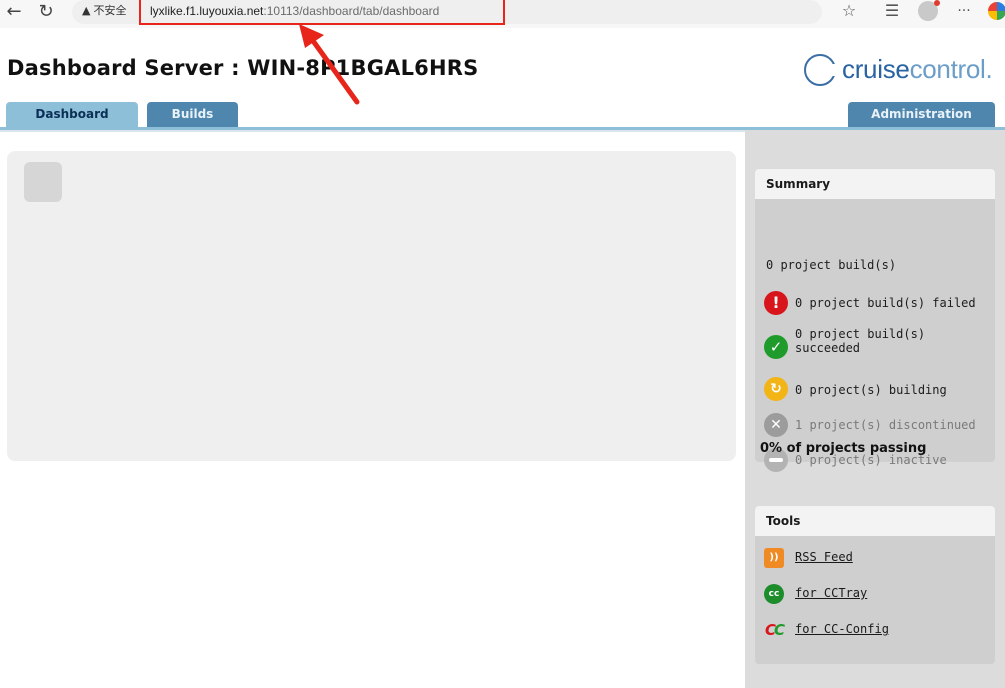 This screenshot has height=688, width=1005. I want to click on cctray-icon: cc, so click(774, 594).